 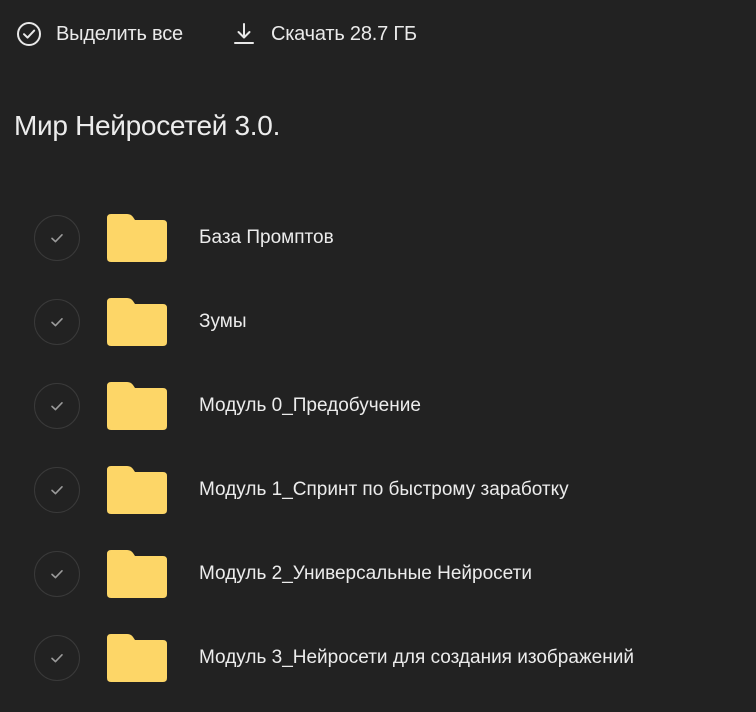 I want to click on list-item: База Промптов, so click(x=384, y=238).